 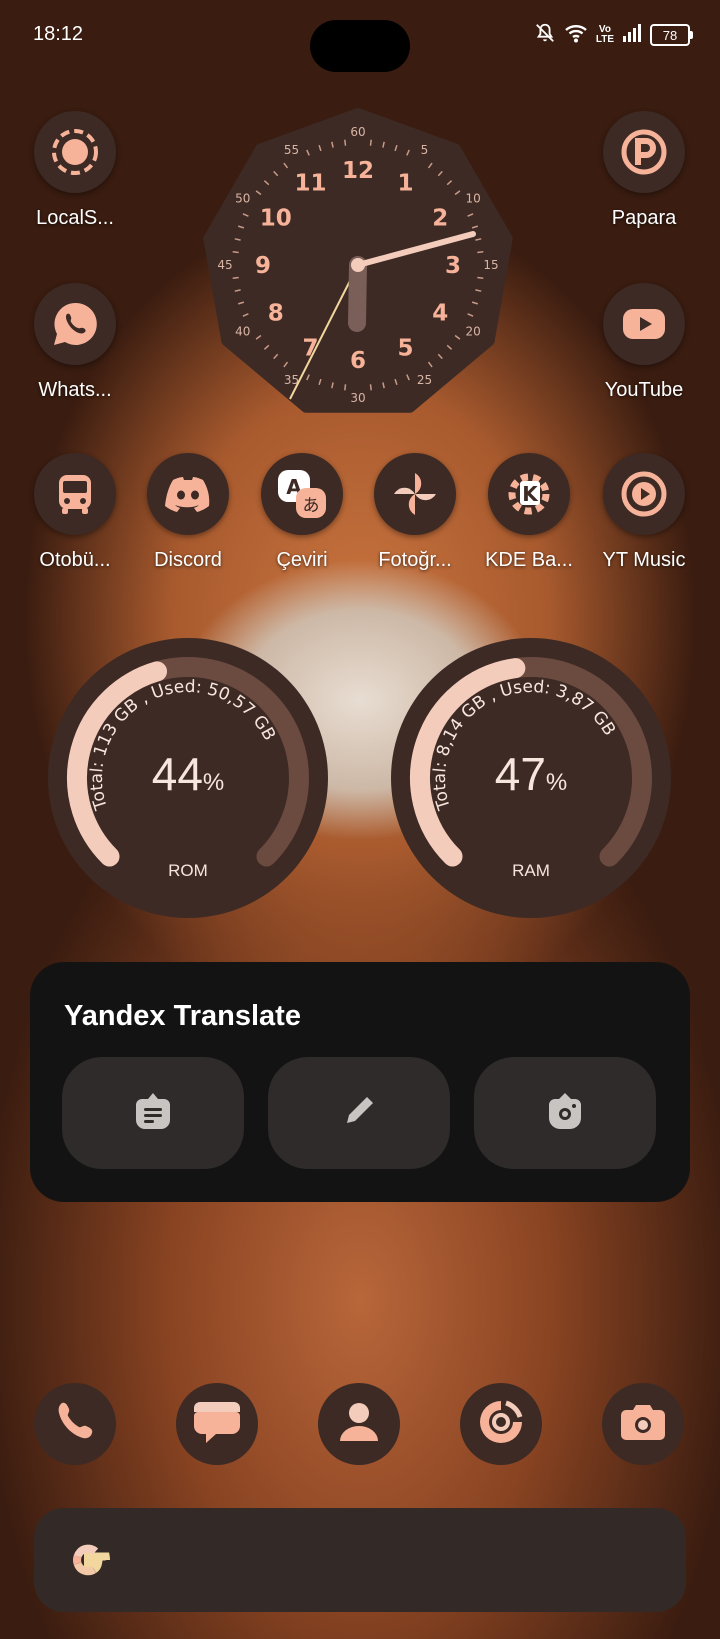 I want to click on bus-icon, so click(x=75, y=494).